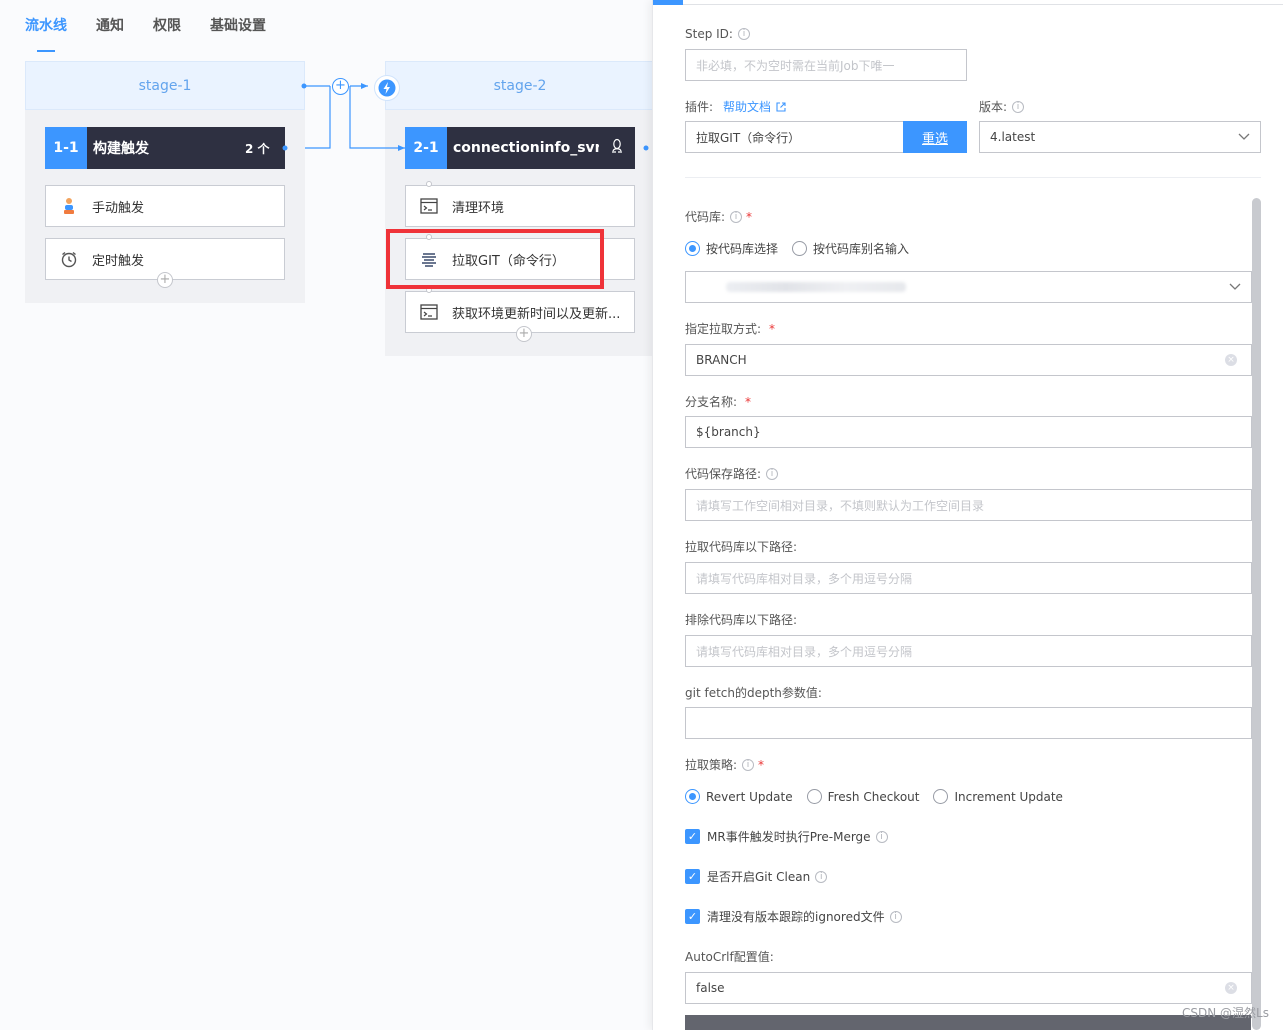 Image resolution: width=1283 pixels, height=1030 pixels. What do you see at coordinates (968, 2) in the screenshot?
I see `panel-top-line` at bounding box center [968, 2].